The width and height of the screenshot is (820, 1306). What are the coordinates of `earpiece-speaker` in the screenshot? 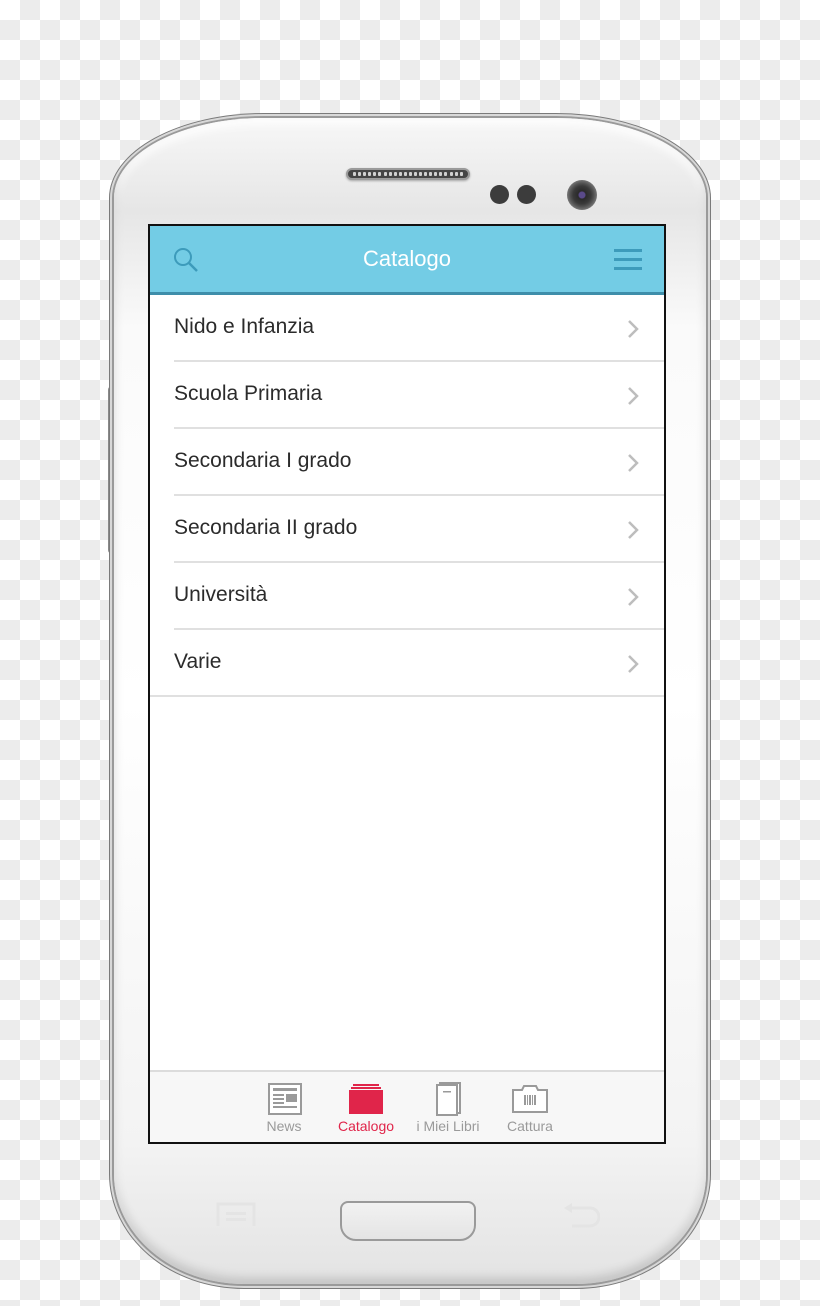 It's located at (408, 174).